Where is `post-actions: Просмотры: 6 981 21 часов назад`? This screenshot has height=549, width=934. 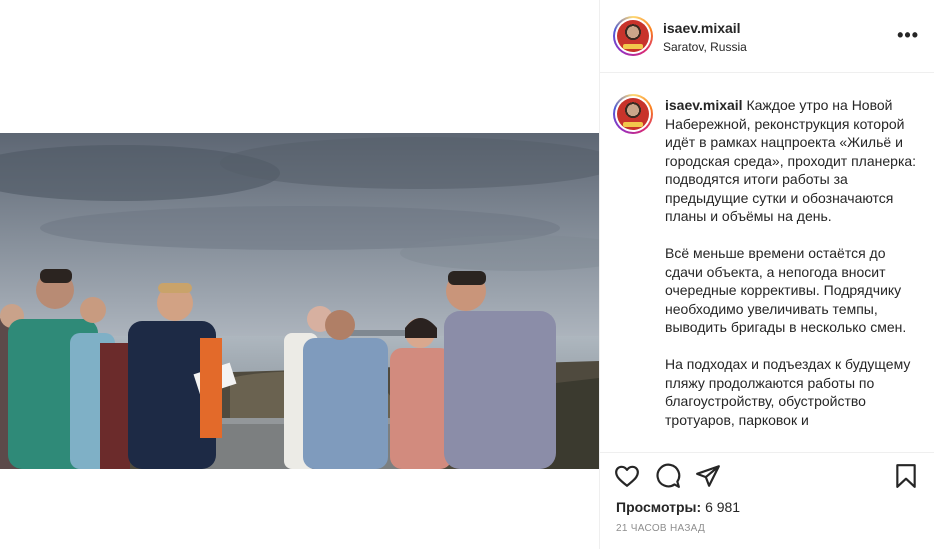
post-actions: Просмотры: 6 981 21 часов назад is located at coordinates (767, 500).